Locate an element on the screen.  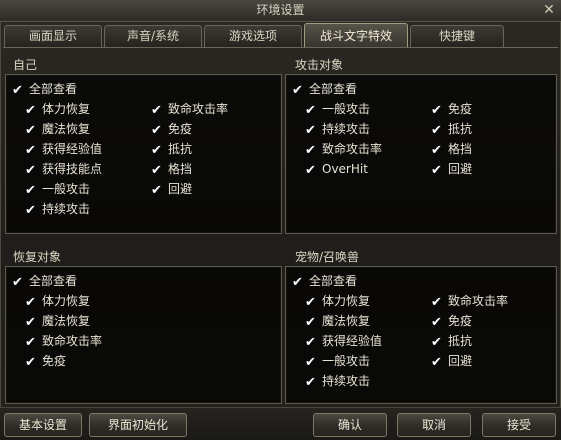
pet-option: ✔ 体力恢复 is located at coordinates (337, 301).